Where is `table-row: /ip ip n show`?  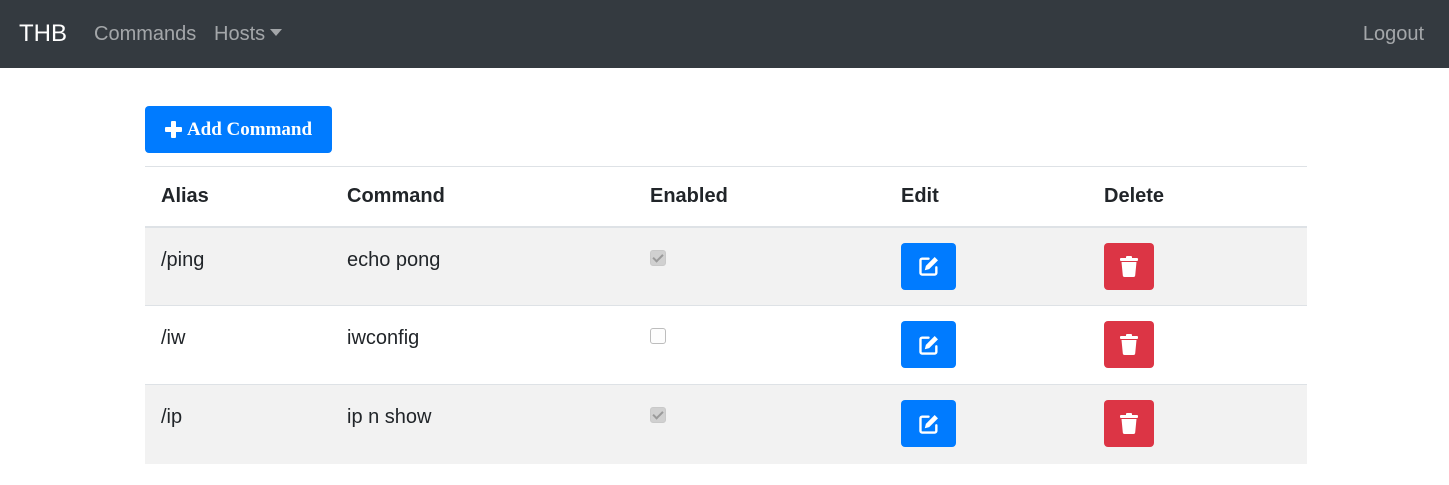
table-row: /ip ip n show is located at coordinates (726, 424).